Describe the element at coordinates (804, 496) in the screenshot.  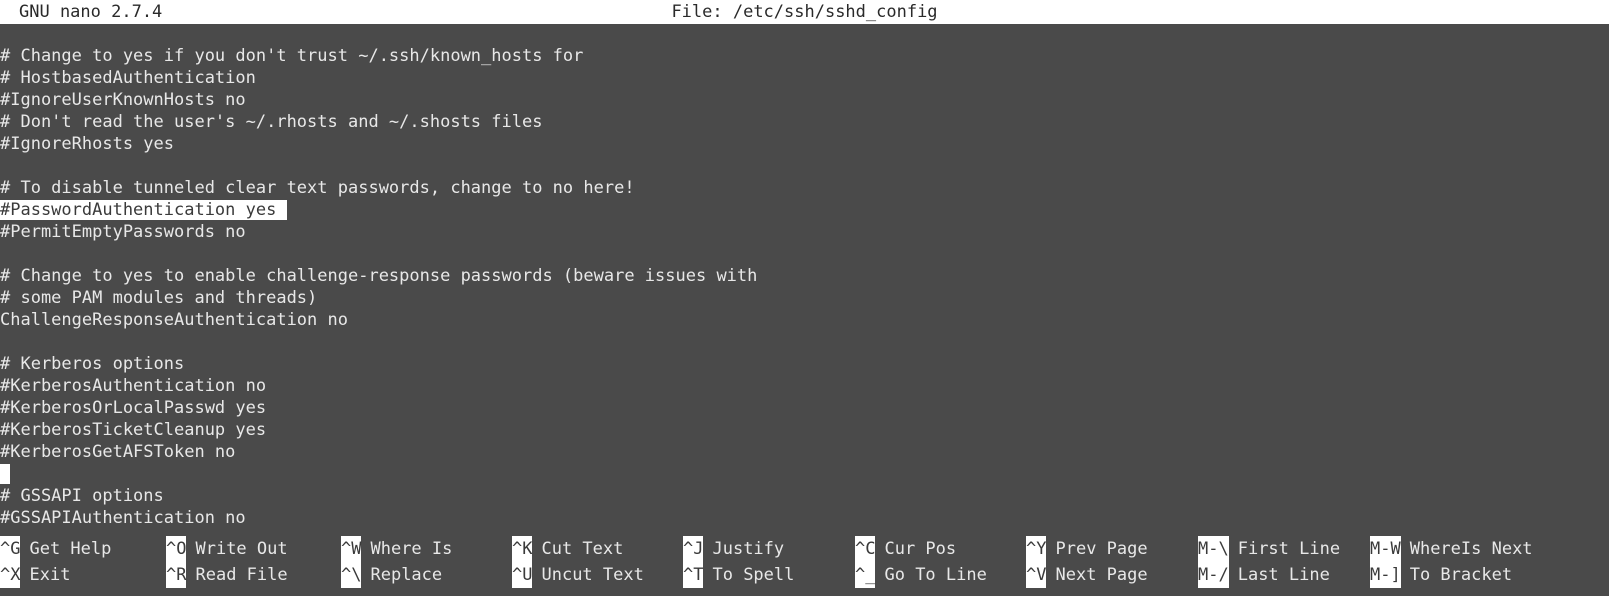
I see `editor-line: # GSSAPI options` at that location.